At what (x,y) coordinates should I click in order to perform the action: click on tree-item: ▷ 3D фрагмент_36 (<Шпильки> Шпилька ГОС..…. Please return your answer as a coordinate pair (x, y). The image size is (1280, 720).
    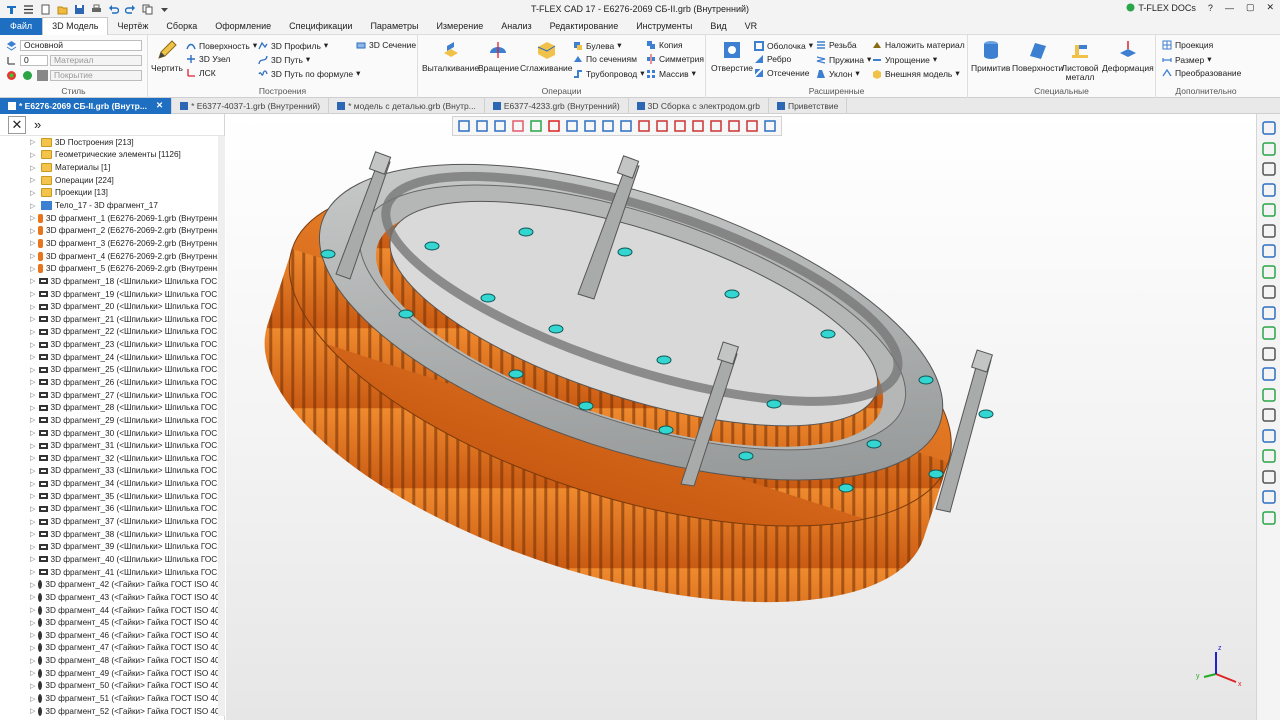
    Looking at the image, I should click on (112, 509).